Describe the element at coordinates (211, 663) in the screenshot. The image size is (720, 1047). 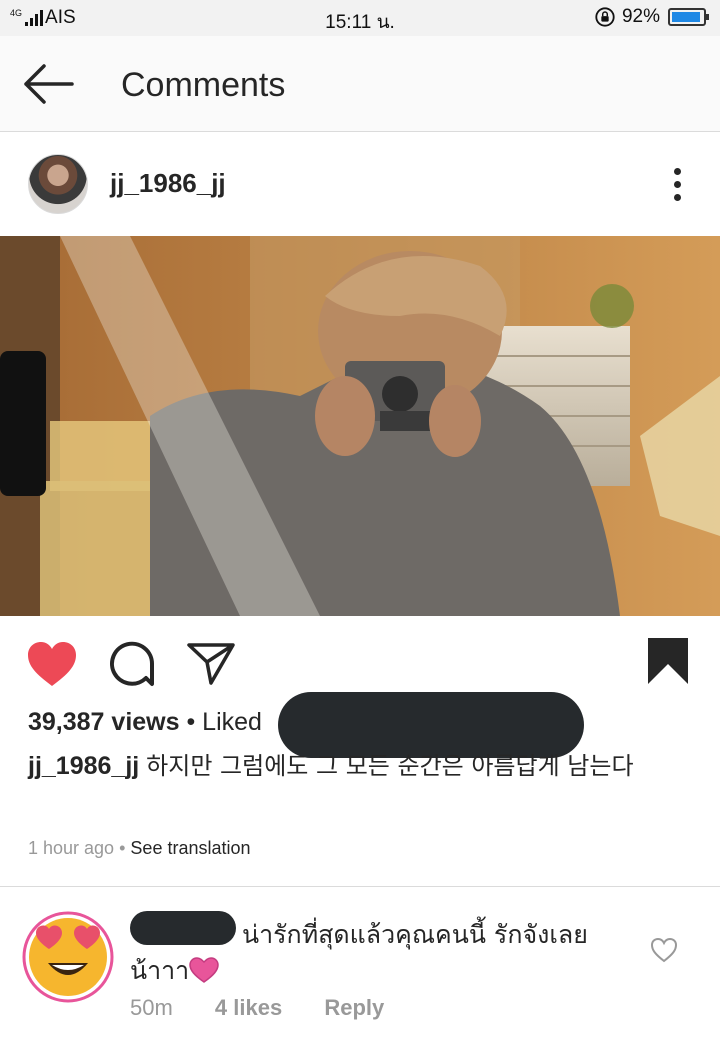
I see `share-icon` at that location.